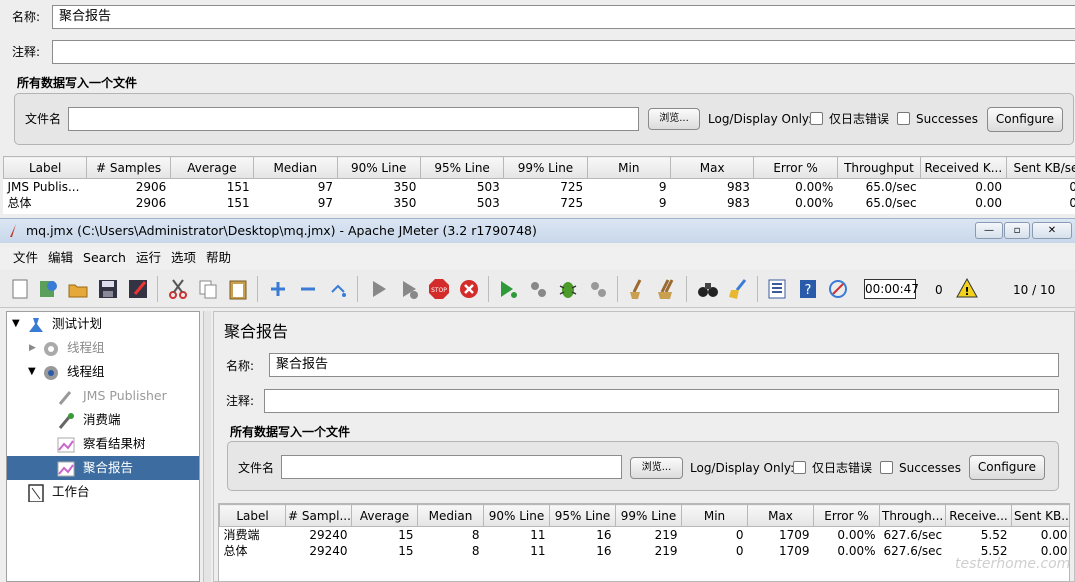  I want to click on save-as-icon, so click(138, 289).